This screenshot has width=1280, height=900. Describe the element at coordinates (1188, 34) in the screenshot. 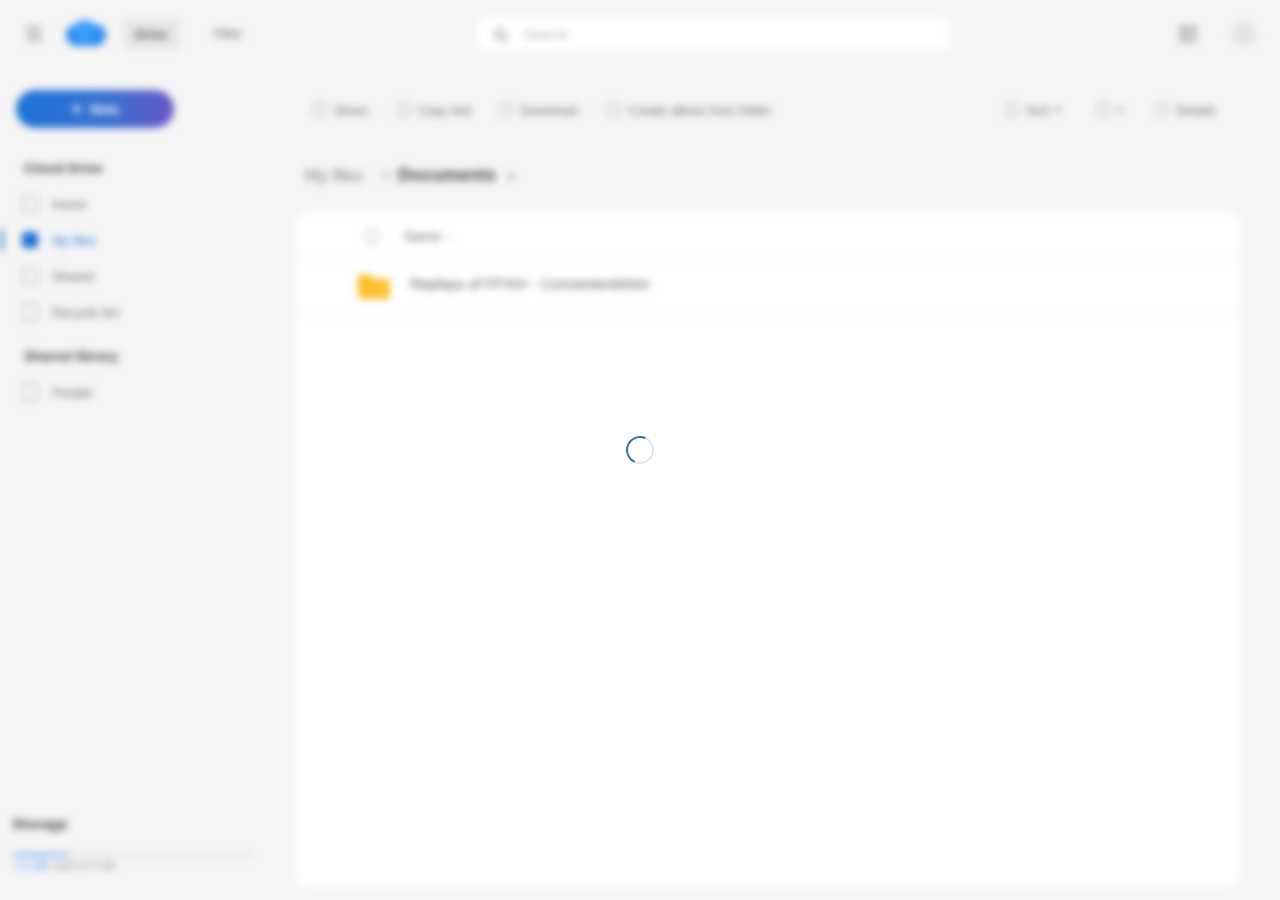

I see `apps-grid-icon` at that location.